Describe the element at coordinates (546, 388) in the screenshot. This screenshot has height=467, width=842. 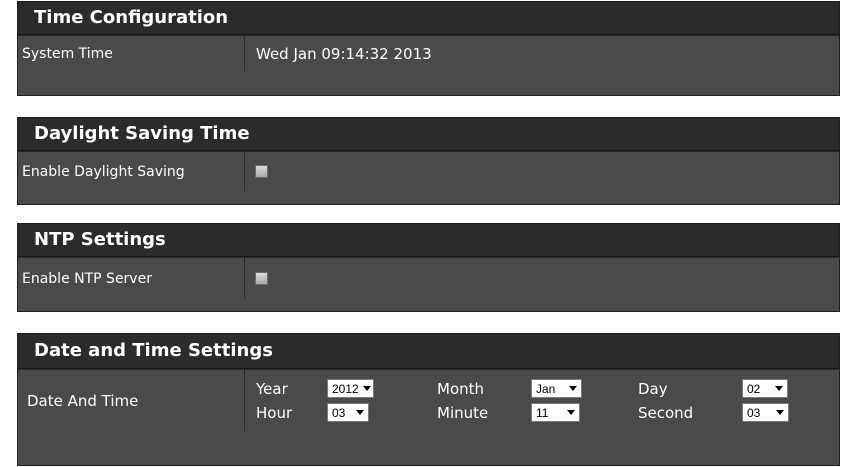
I see `month-value: Jan` at that location.